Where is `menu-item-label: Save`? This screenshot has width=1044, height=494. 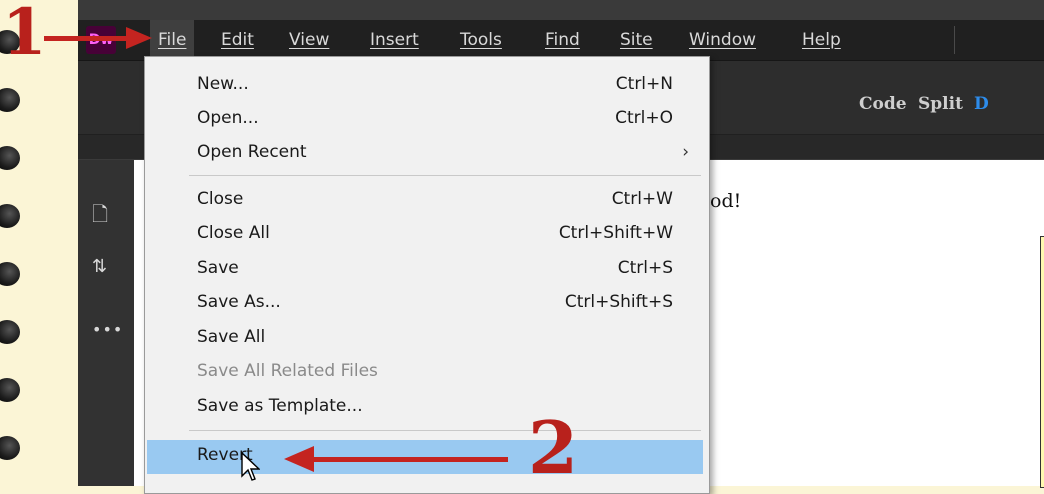 menu-item-label: Save is located at coordinates (218, 268).